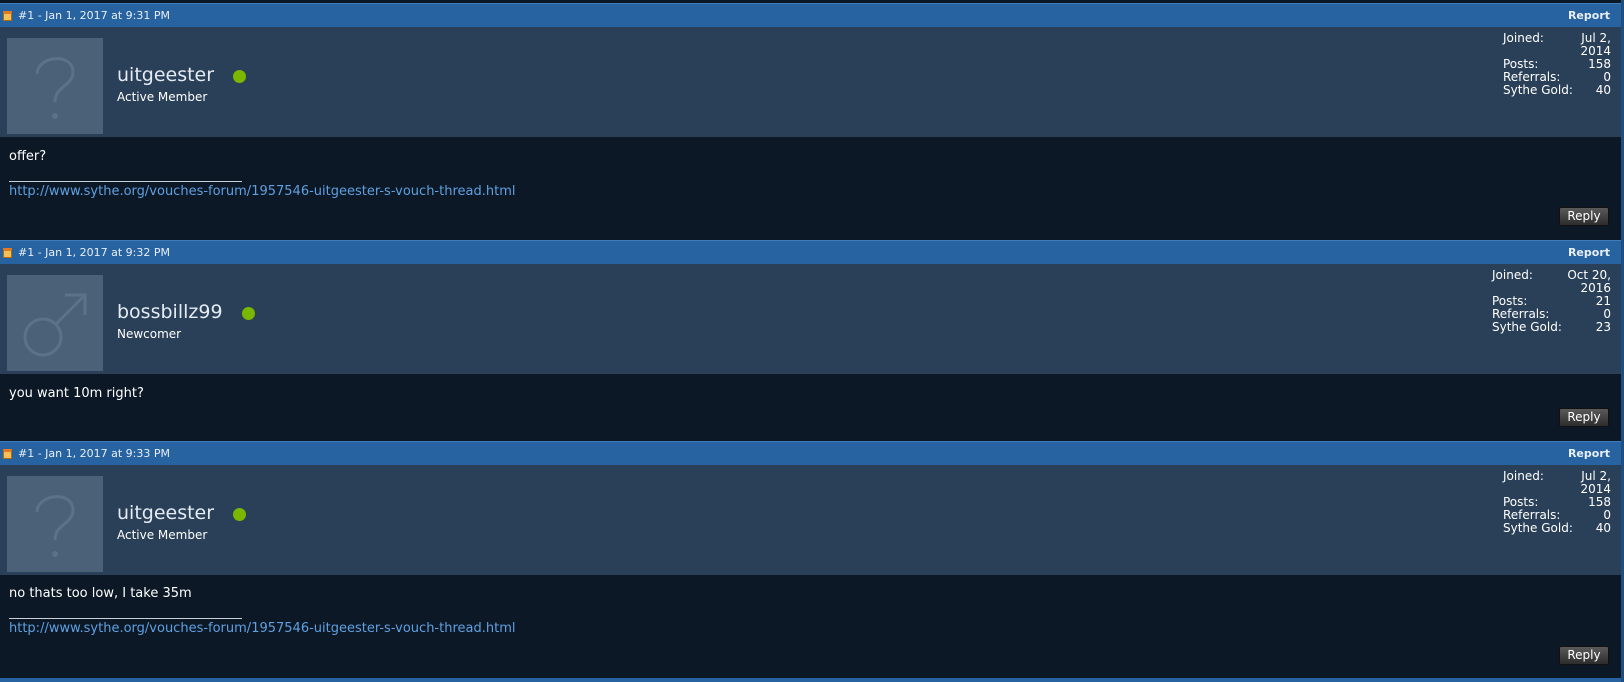  I want to click on post-header: #1 - Jan 1, 2017 at 9:32 PM Report, so click(812, 252).